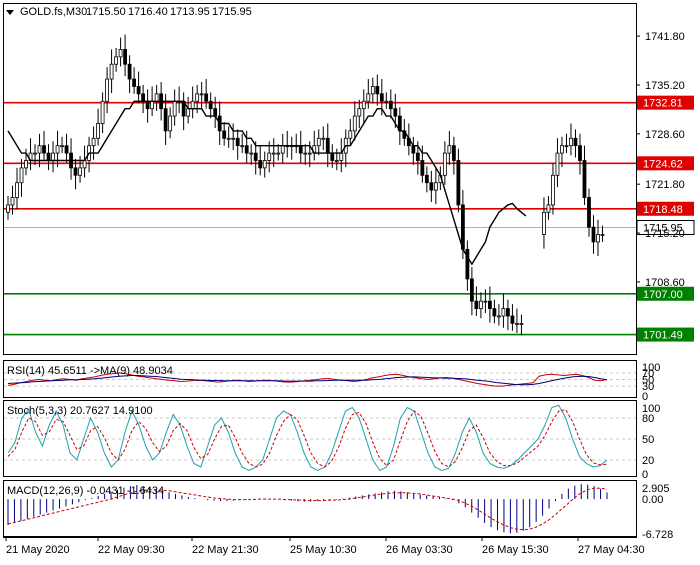 This screenshot has width=700, height=565. I want to click on macd-tick-label: -6.728, so click(657, 535).